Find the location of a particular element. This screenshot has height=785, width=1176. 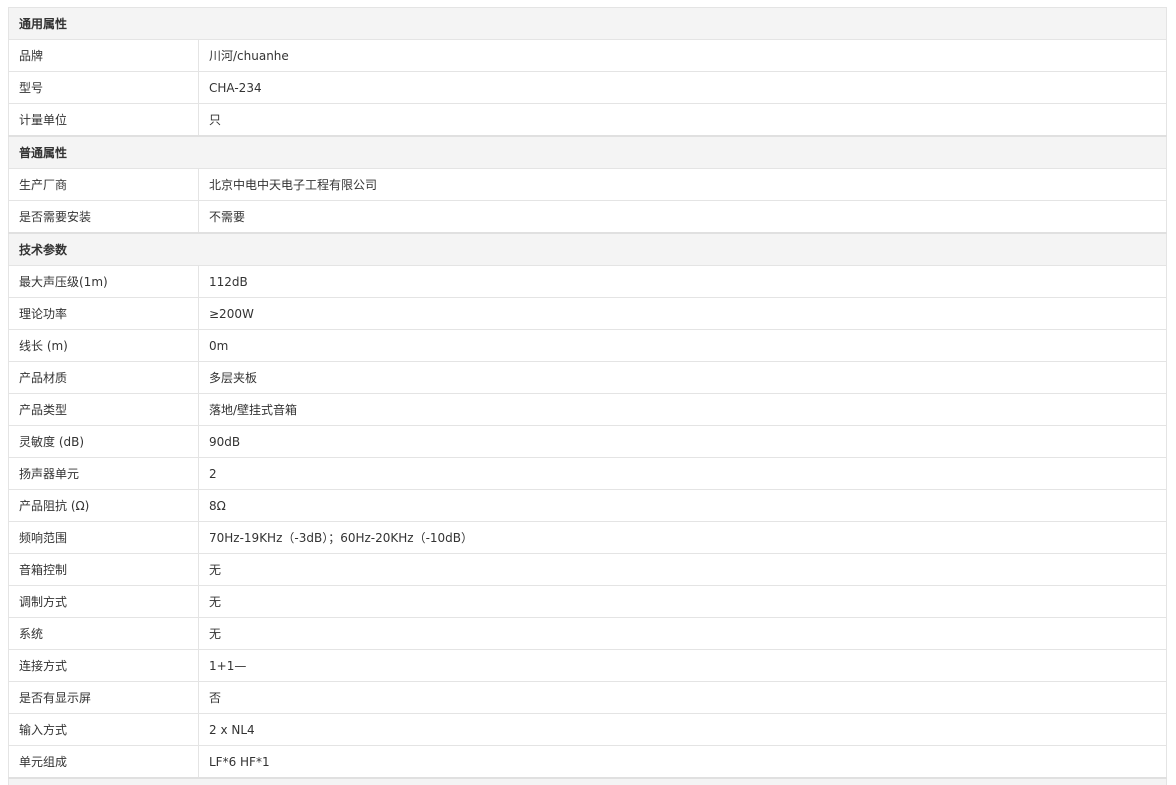

table-row: 计量单位 只 is located at coordinates (587, 120).